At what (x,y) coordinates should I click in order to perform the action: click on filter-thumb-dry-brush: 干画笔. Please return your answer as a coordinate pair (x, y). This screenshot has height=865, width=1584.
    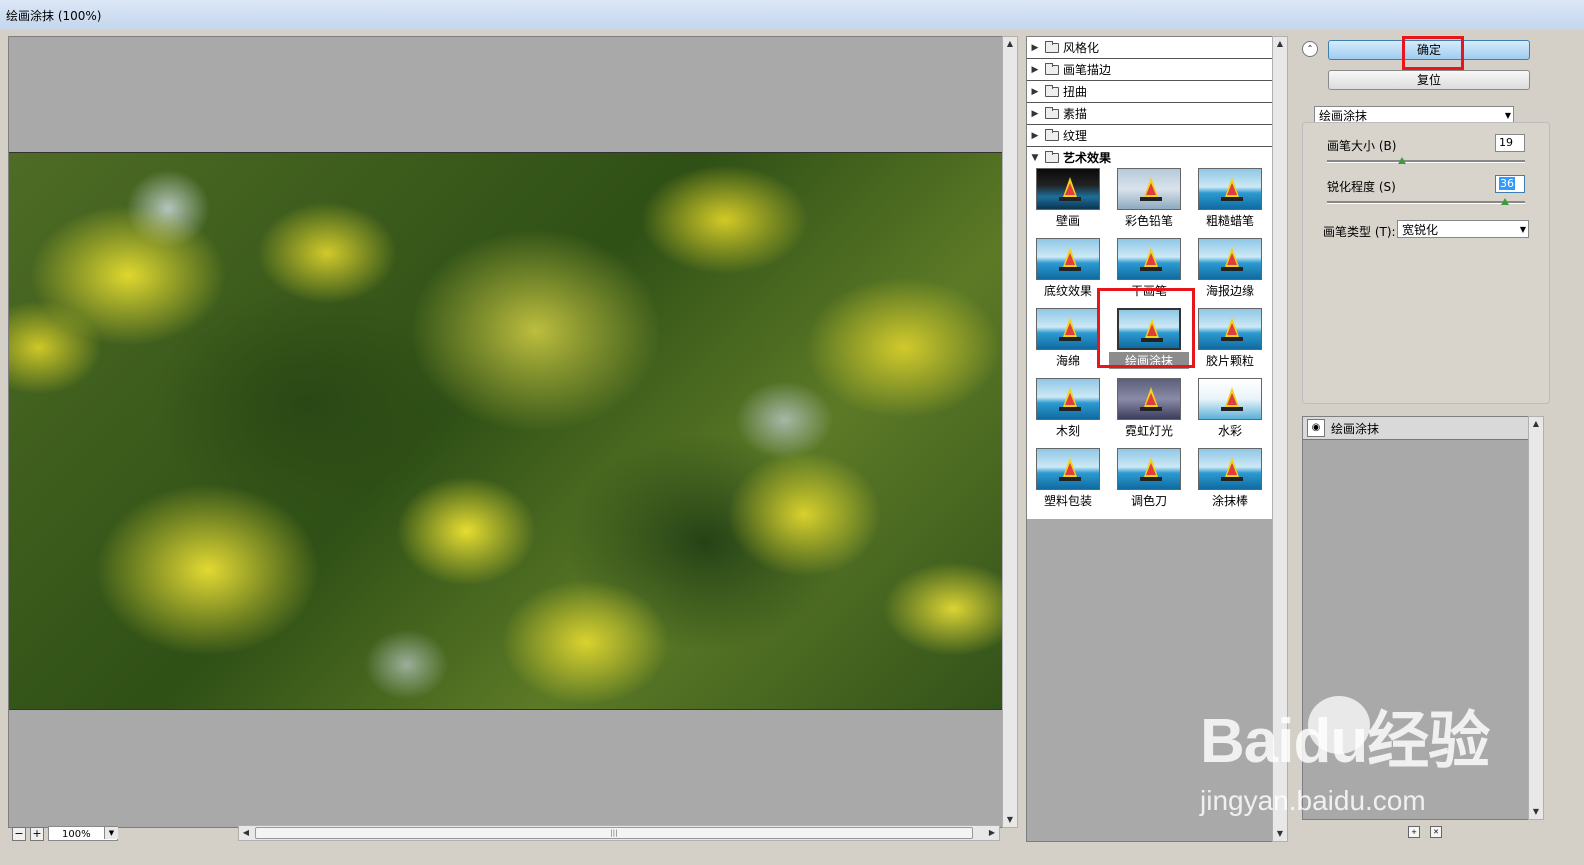
    Looking at the image, I should click on (1149, 273).